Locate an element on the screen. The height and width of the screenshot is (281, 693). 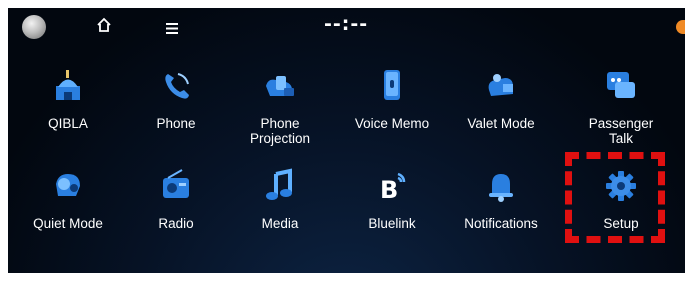
quiet-mode-icon is located at coordinates (68, 186).